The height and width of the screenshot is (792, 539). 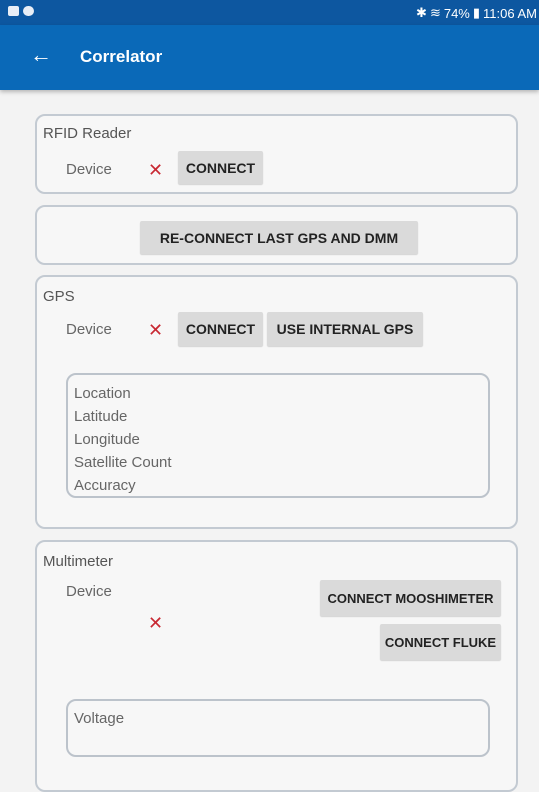 I want to click on voltage-box: Voltage, so click(x=278, y=728).